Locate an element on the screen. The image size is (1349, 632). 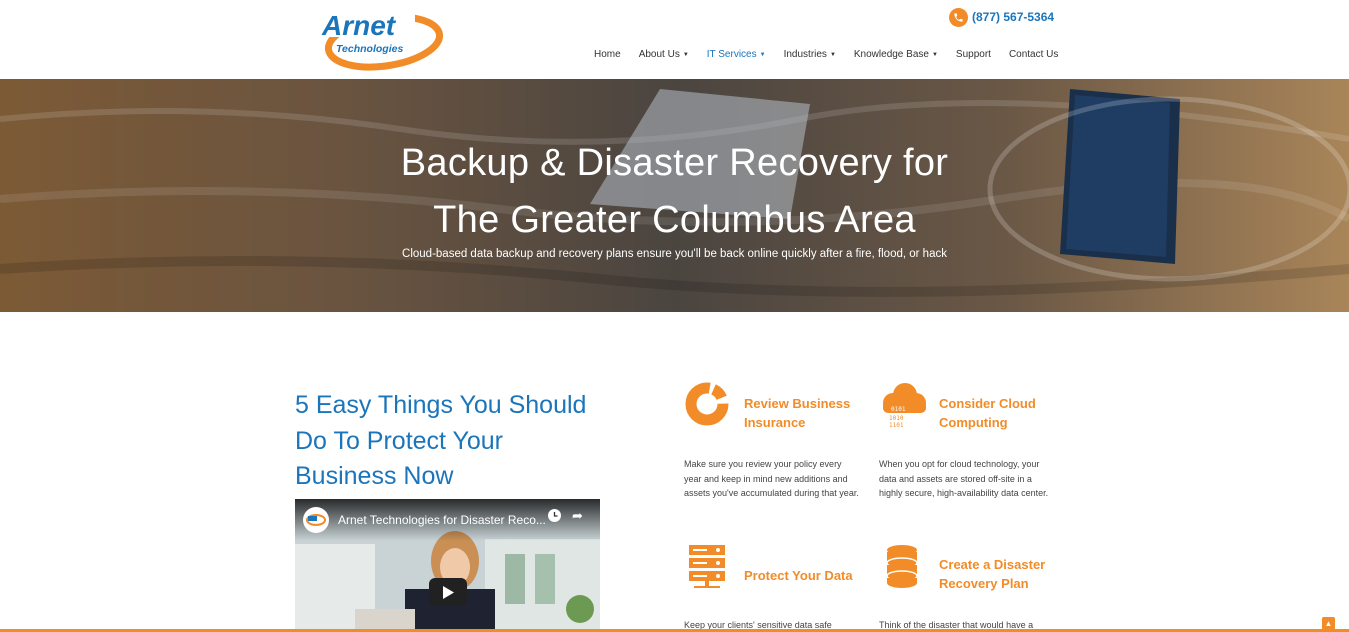
scroll-to-top-button: ▲ is located at coordinates (1328, 623).